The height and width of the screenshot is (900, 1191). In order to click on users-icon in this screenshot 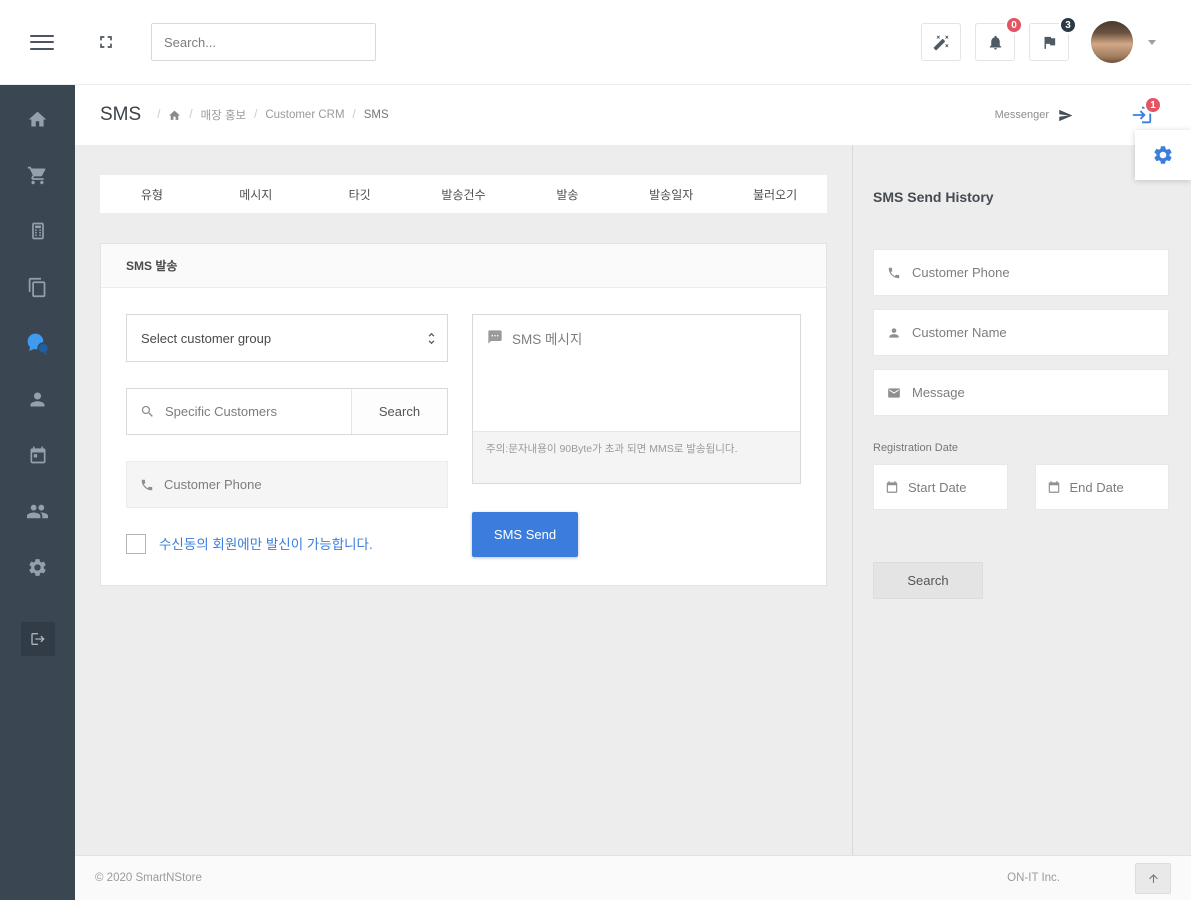, I will do `click(37, 511)`.